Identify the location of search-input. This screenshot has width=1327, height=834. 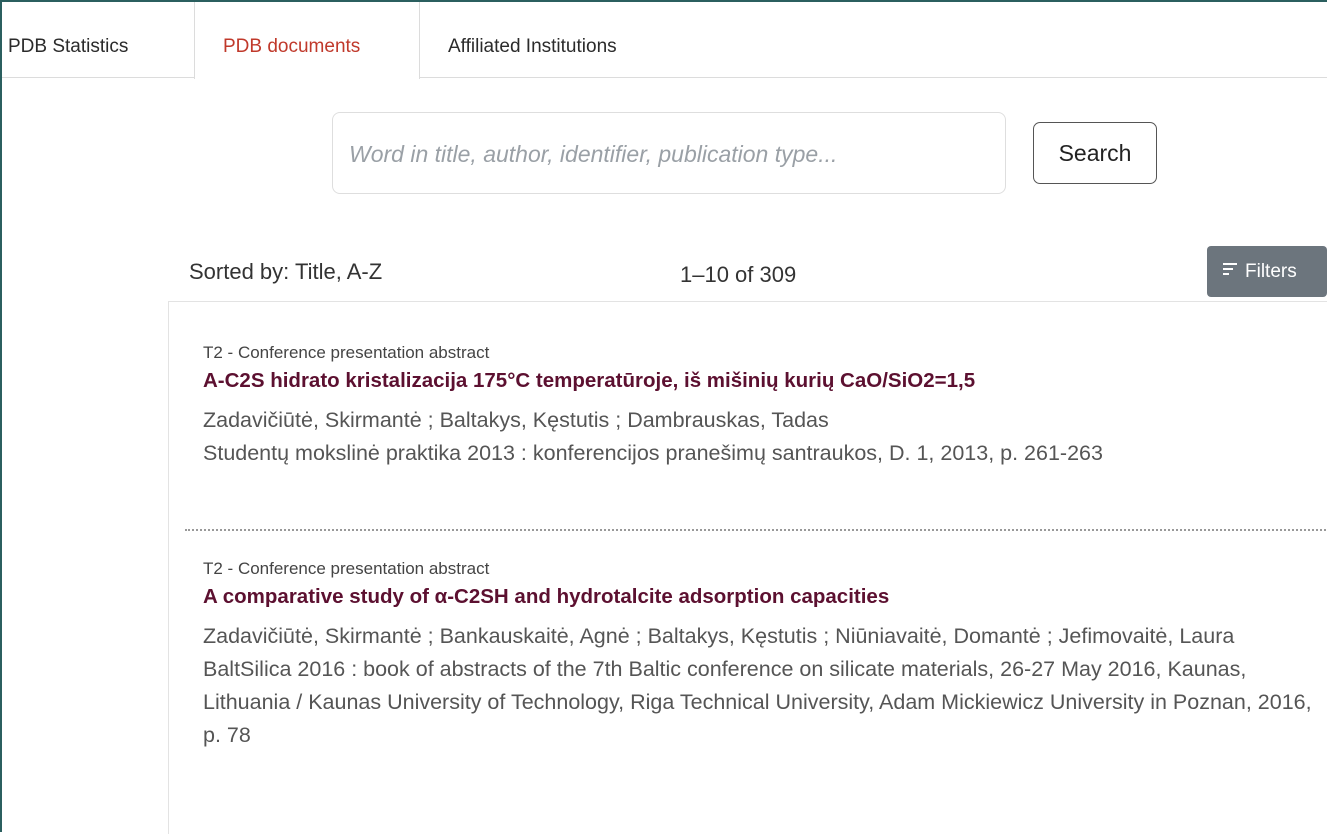
(669, 154).